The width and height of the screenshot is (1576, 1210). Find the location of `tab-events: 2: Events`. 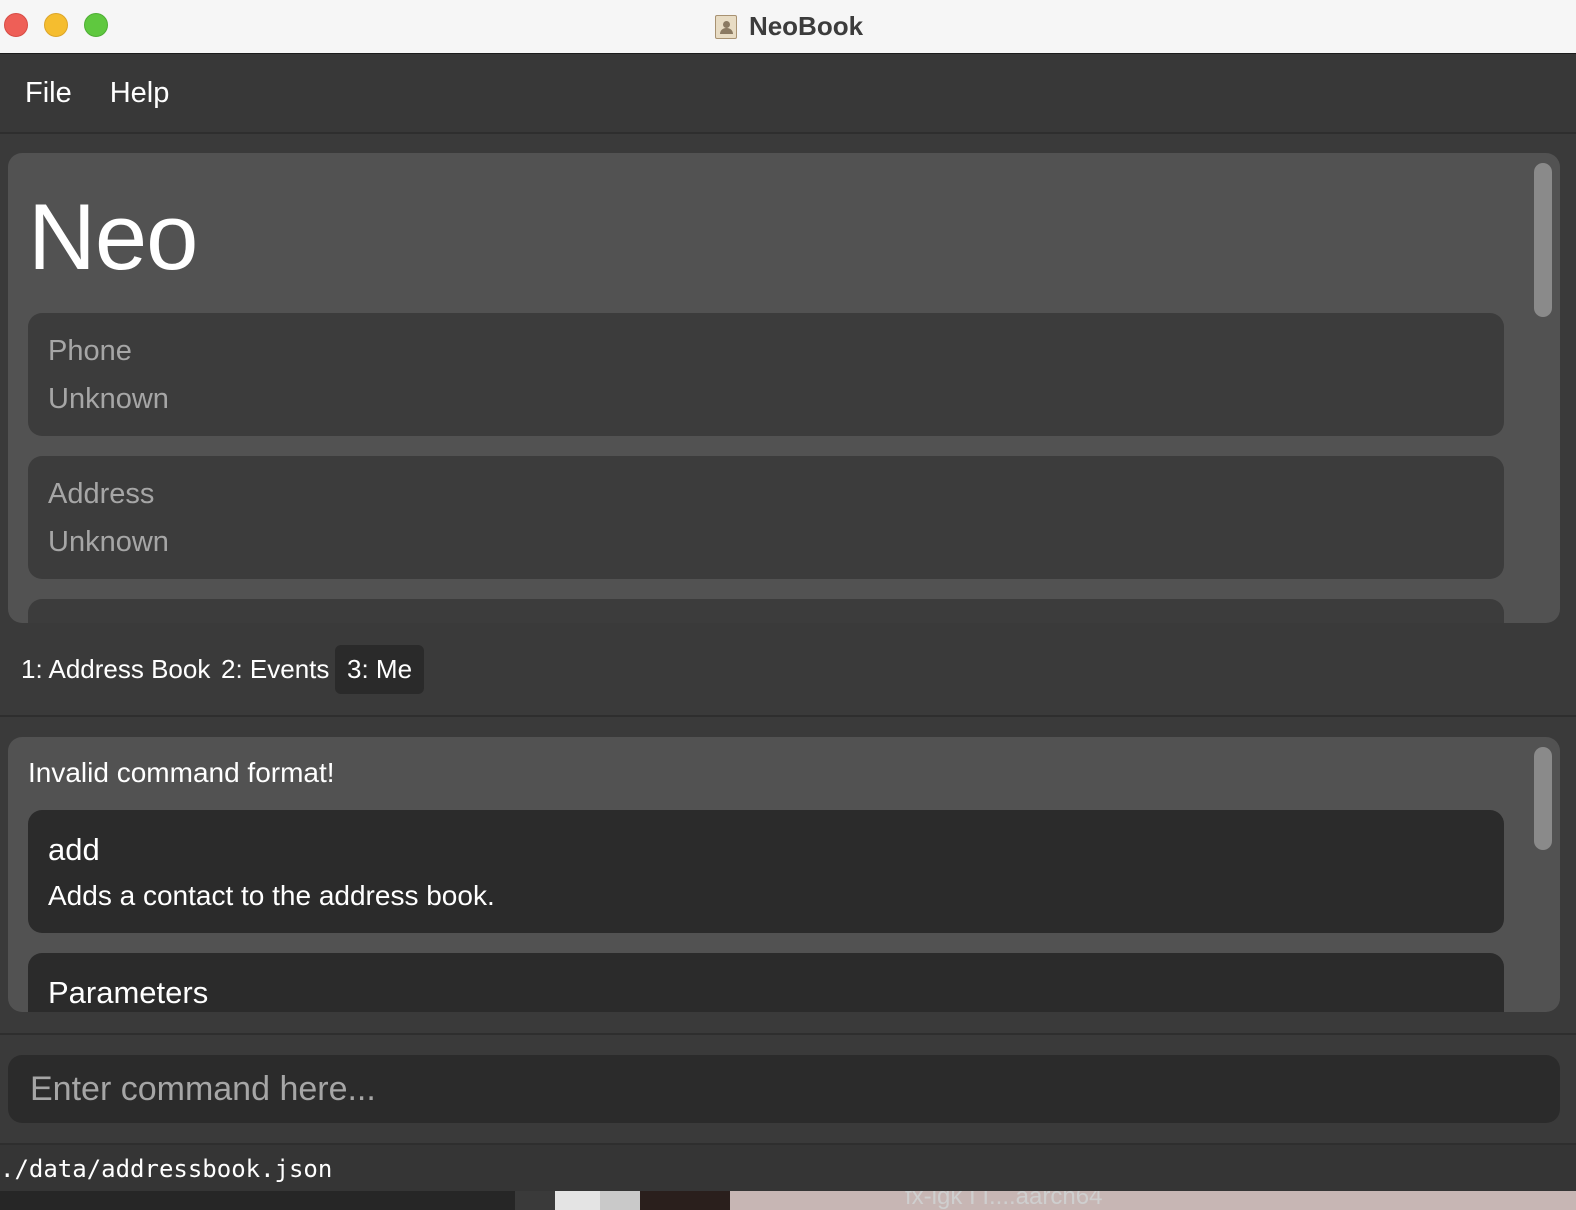

tab-events: 2: Events is located at coordinates (275, 669).